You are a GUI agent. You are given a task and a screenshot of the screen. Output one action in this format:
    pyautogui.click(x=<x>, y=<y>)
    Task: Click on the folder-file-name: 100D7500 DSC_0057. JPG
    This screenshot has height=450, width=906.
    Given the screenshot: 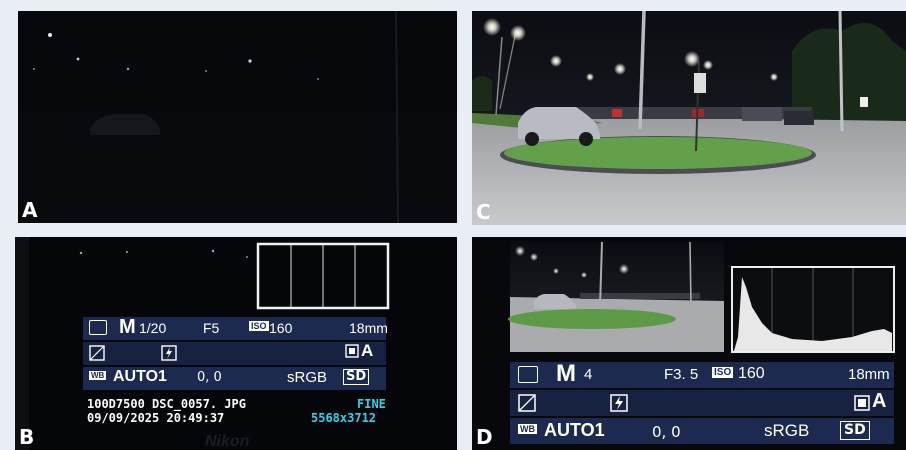 What is the action you would take?
    pyautogui.click(x=166, y=404)
    